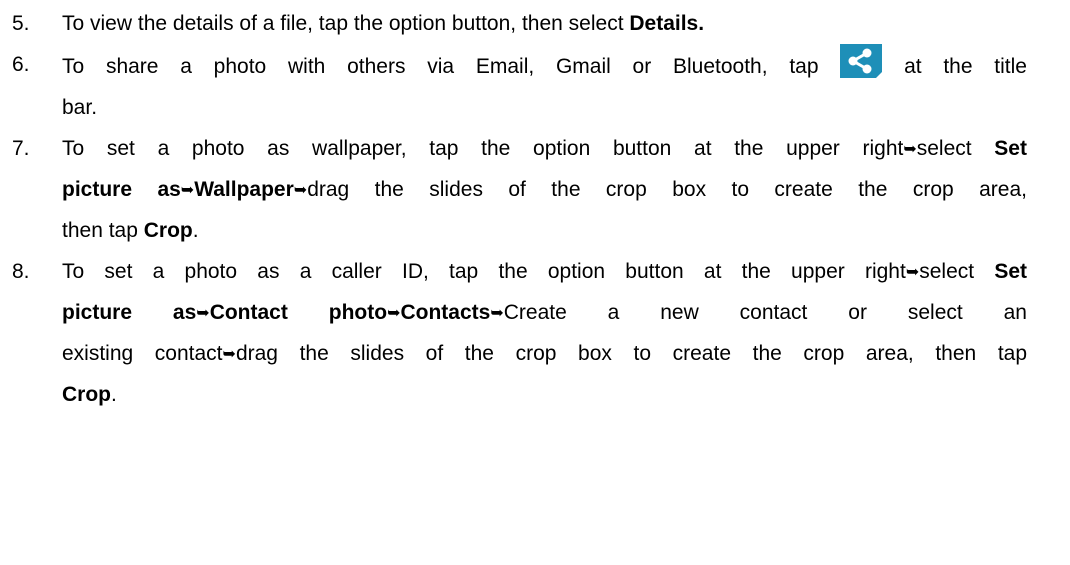 Image resolution: width=1070 pixels, height=565 pixels. I want to click on step-number: 7., so click(21, 148).